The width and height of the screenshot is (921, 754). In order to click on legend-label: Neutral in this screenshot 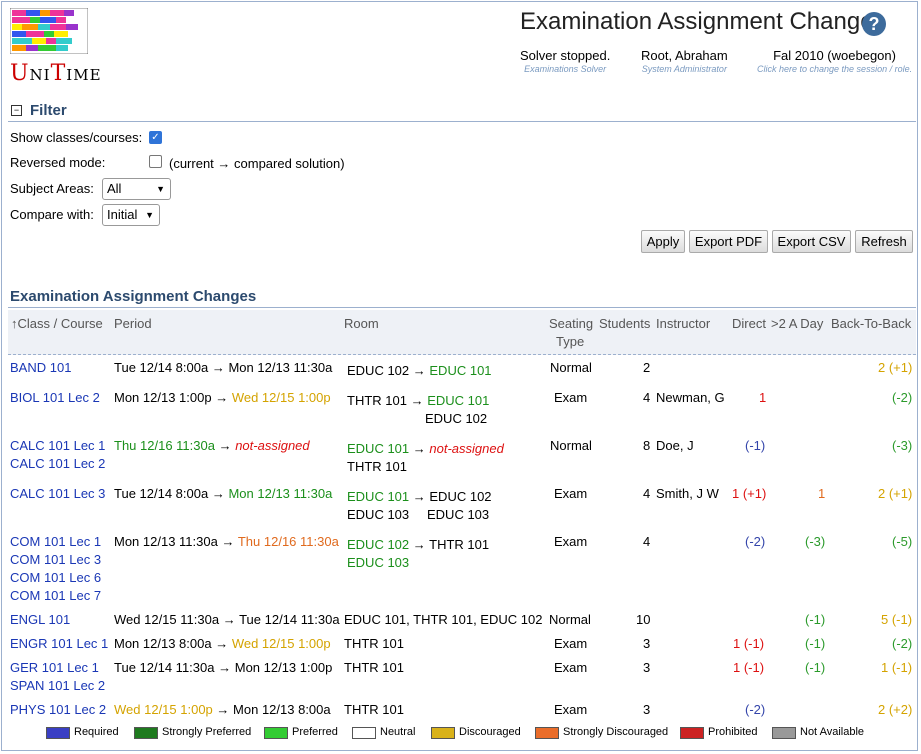, I will do `click(398, 732)`.